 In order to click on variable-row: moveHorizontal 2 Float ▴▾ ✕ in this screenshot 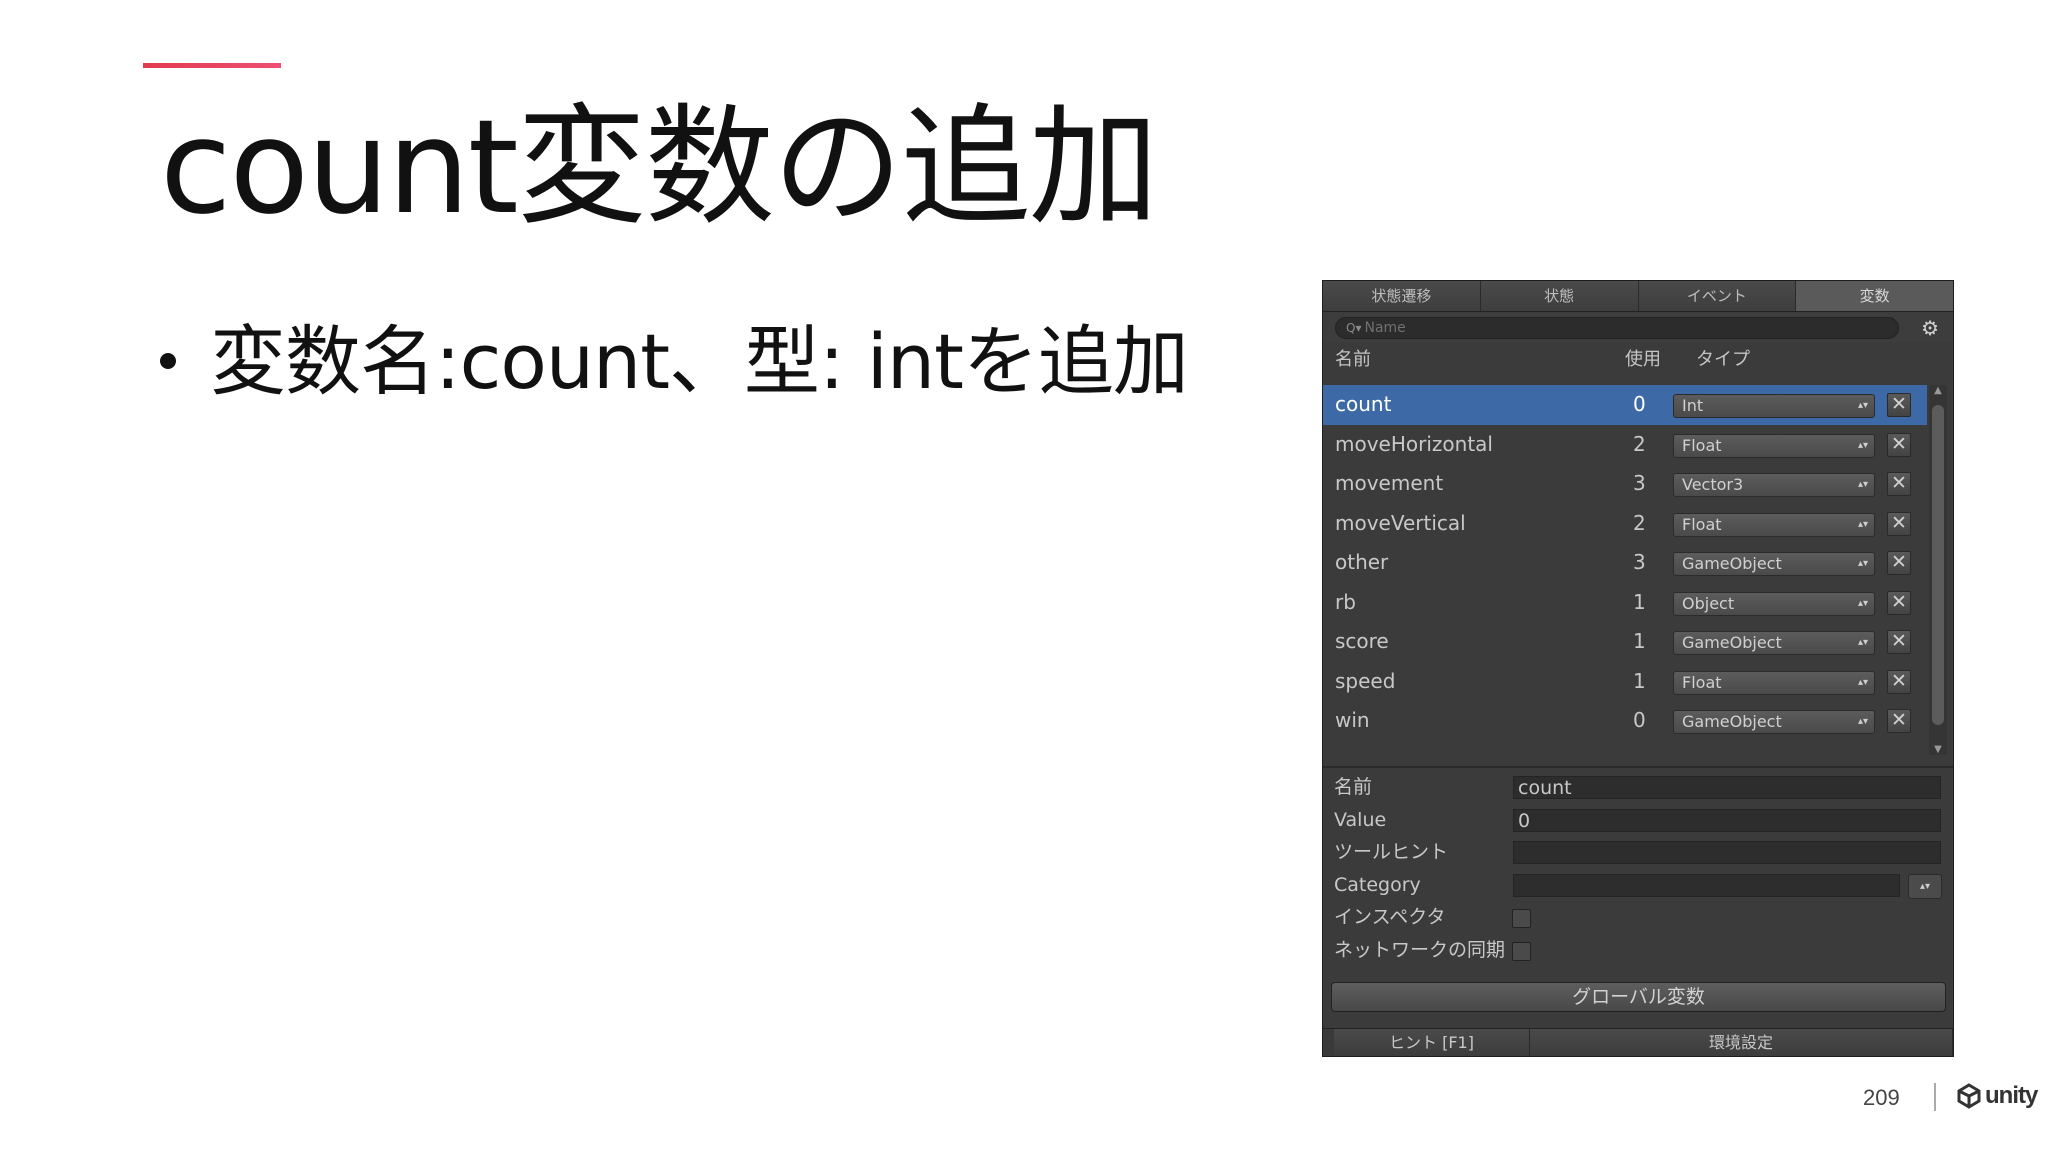, I will do `click(1625, 445)`.